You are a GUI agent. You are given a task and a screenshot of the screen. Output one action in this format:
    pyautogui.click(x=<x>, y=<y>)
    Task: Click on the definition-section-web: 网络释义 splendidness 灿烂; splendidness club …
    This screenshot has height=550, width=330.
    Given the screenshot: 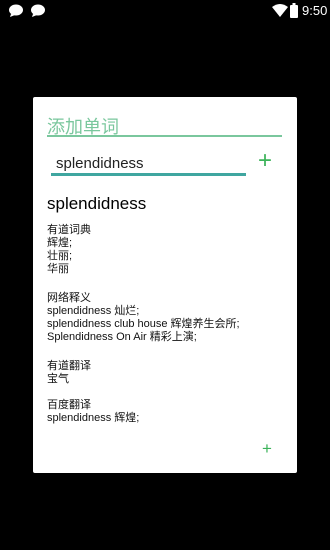 What is the action you would take?
    pyautogui.click(x=167, y=318)
    